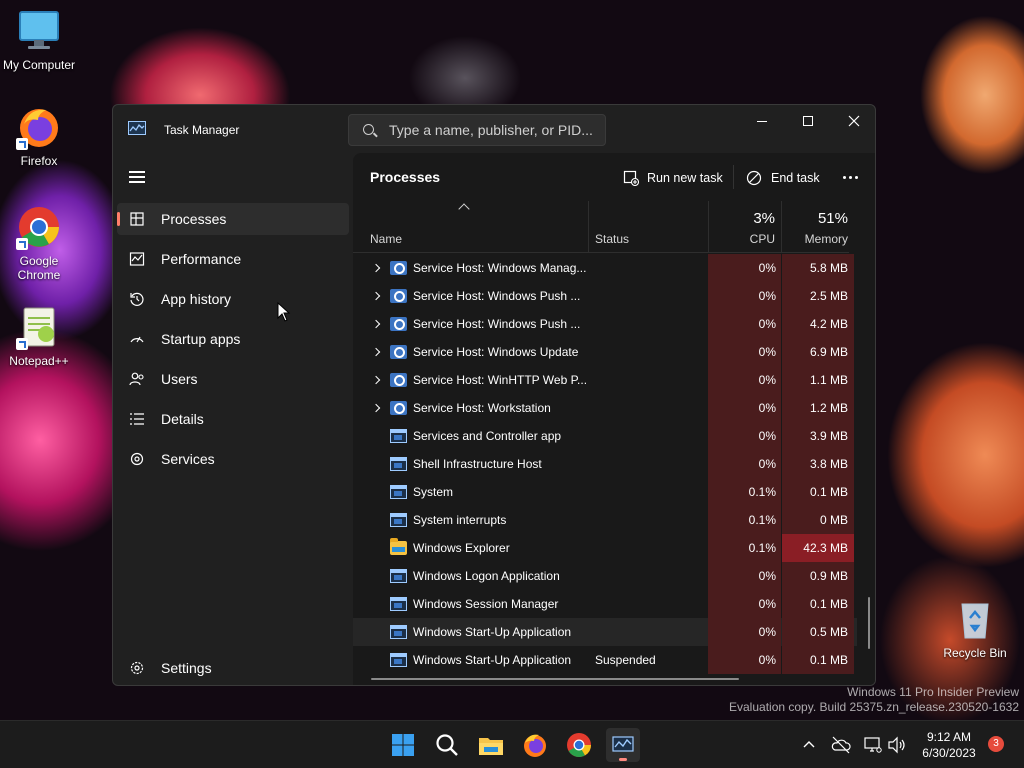 This screenshot has width=1024, height=768. What do you see at coordinates (873, 745) in the screenshot?
I see `network-icon` at bounding box center [873, 745].